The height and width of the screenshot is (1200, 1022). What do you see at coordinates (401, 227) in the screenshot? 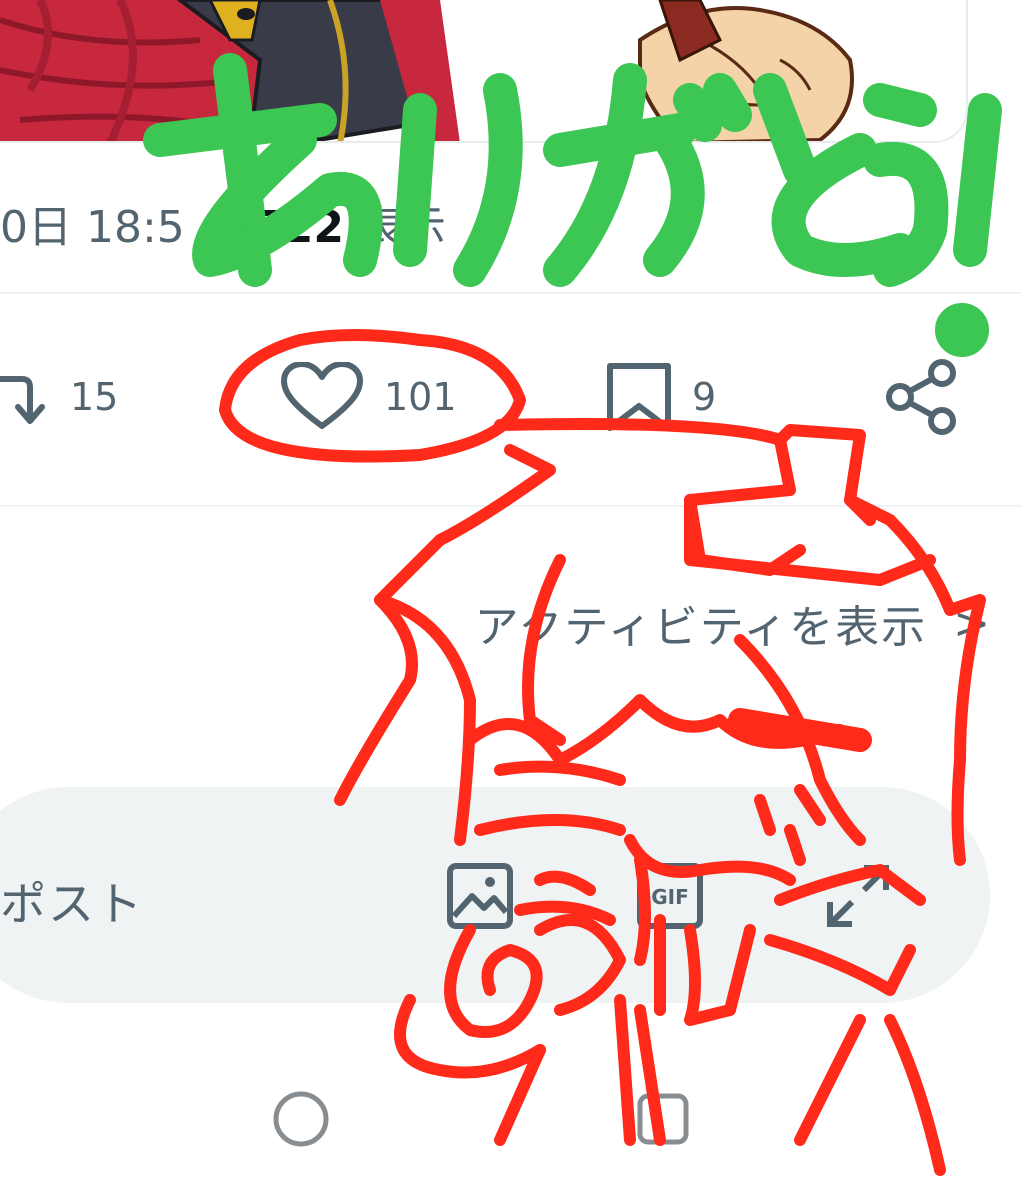
I see `view-count-label: 表示` at bounding box center [401, 227].